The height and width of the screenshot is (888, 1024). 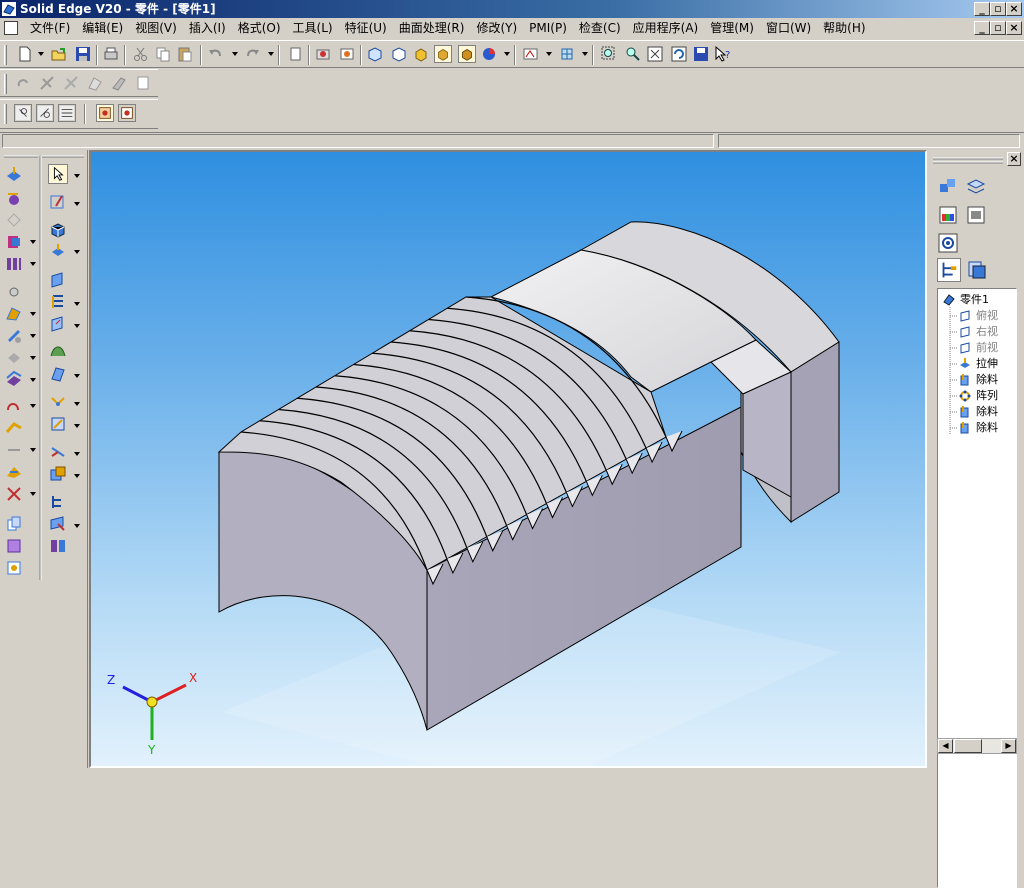 What do you see at coordinates (844, 28) in the screenshot?
I see `menu-item: 帮助(H)` at bounding box center [844, 28].